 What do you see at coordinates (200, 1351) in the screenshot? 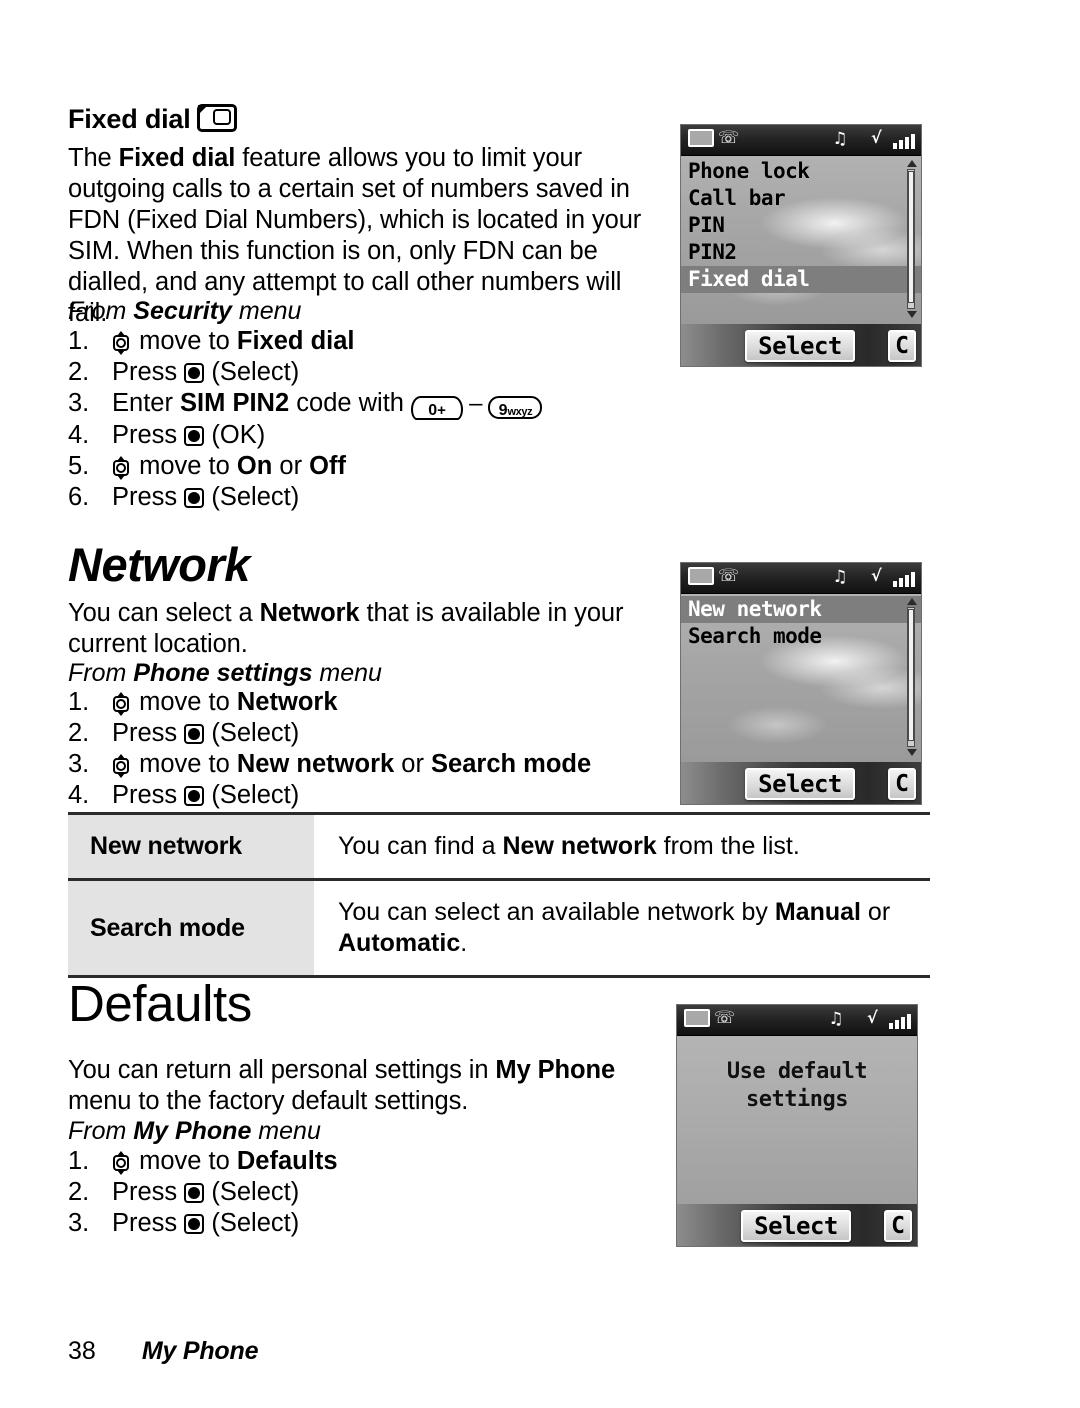
I see `footer-section-name: My Phone` at bounding box center [200, 1351].